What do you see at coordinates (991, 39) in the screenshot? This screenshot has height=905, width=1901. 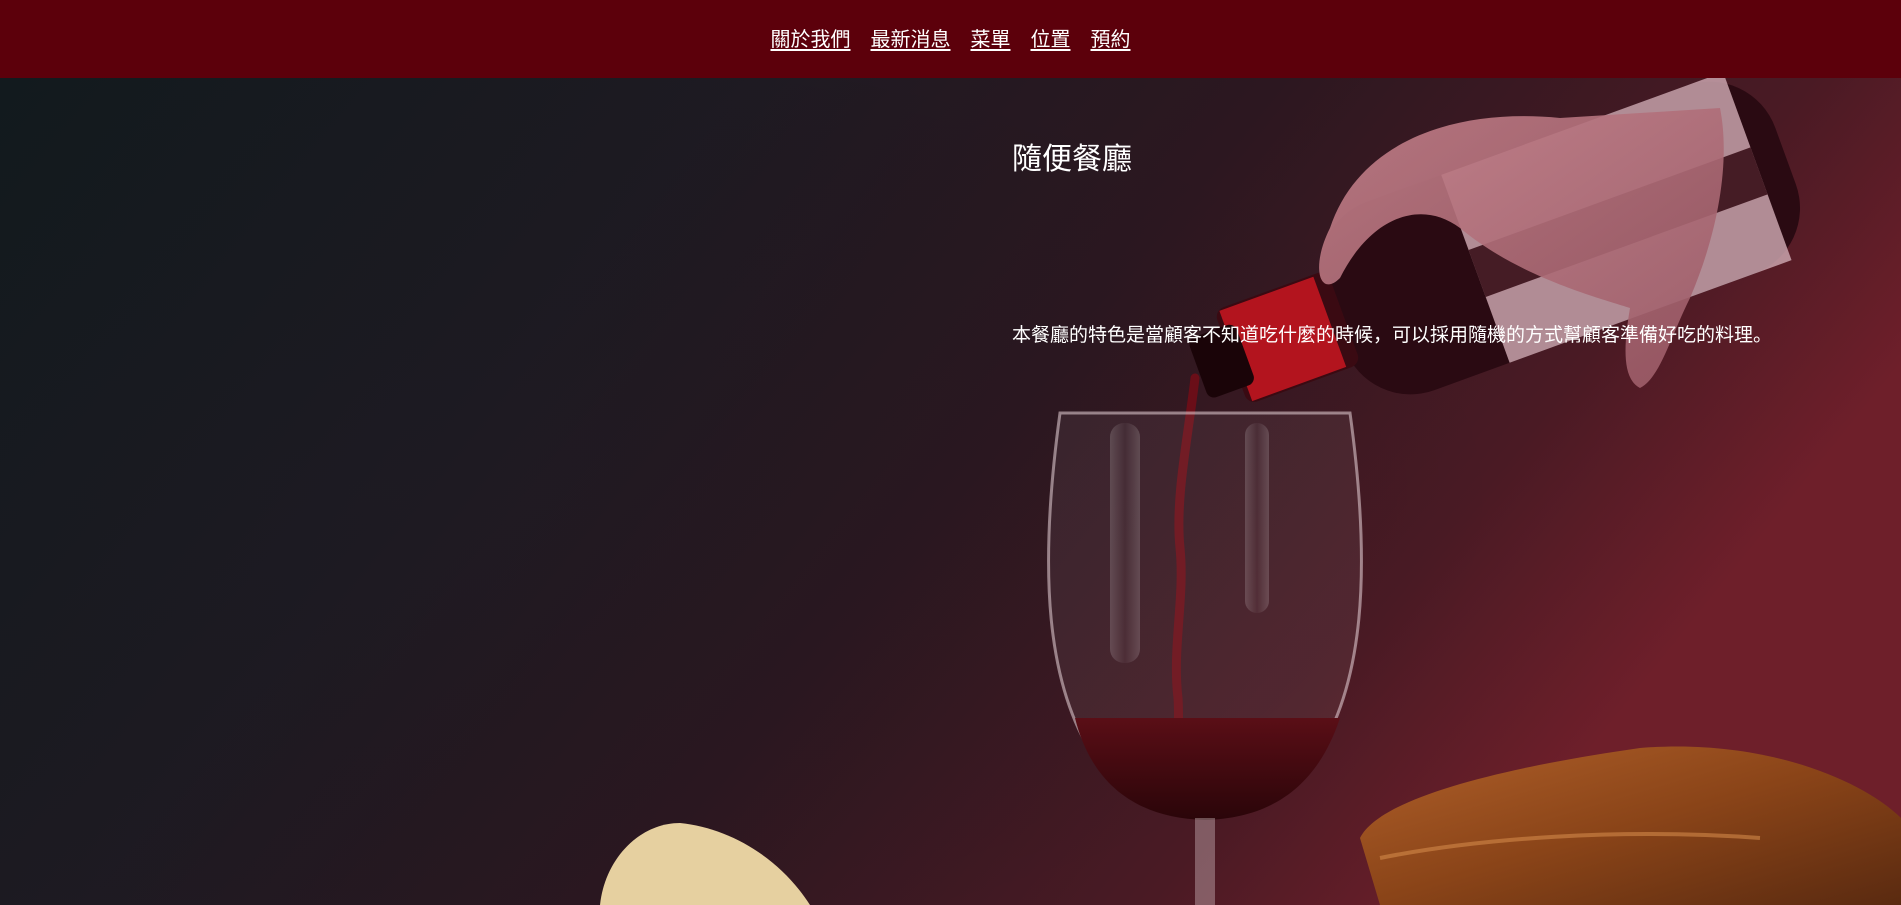 I see `nav-link-menu: 菜單` at bounding box center [991, 39].